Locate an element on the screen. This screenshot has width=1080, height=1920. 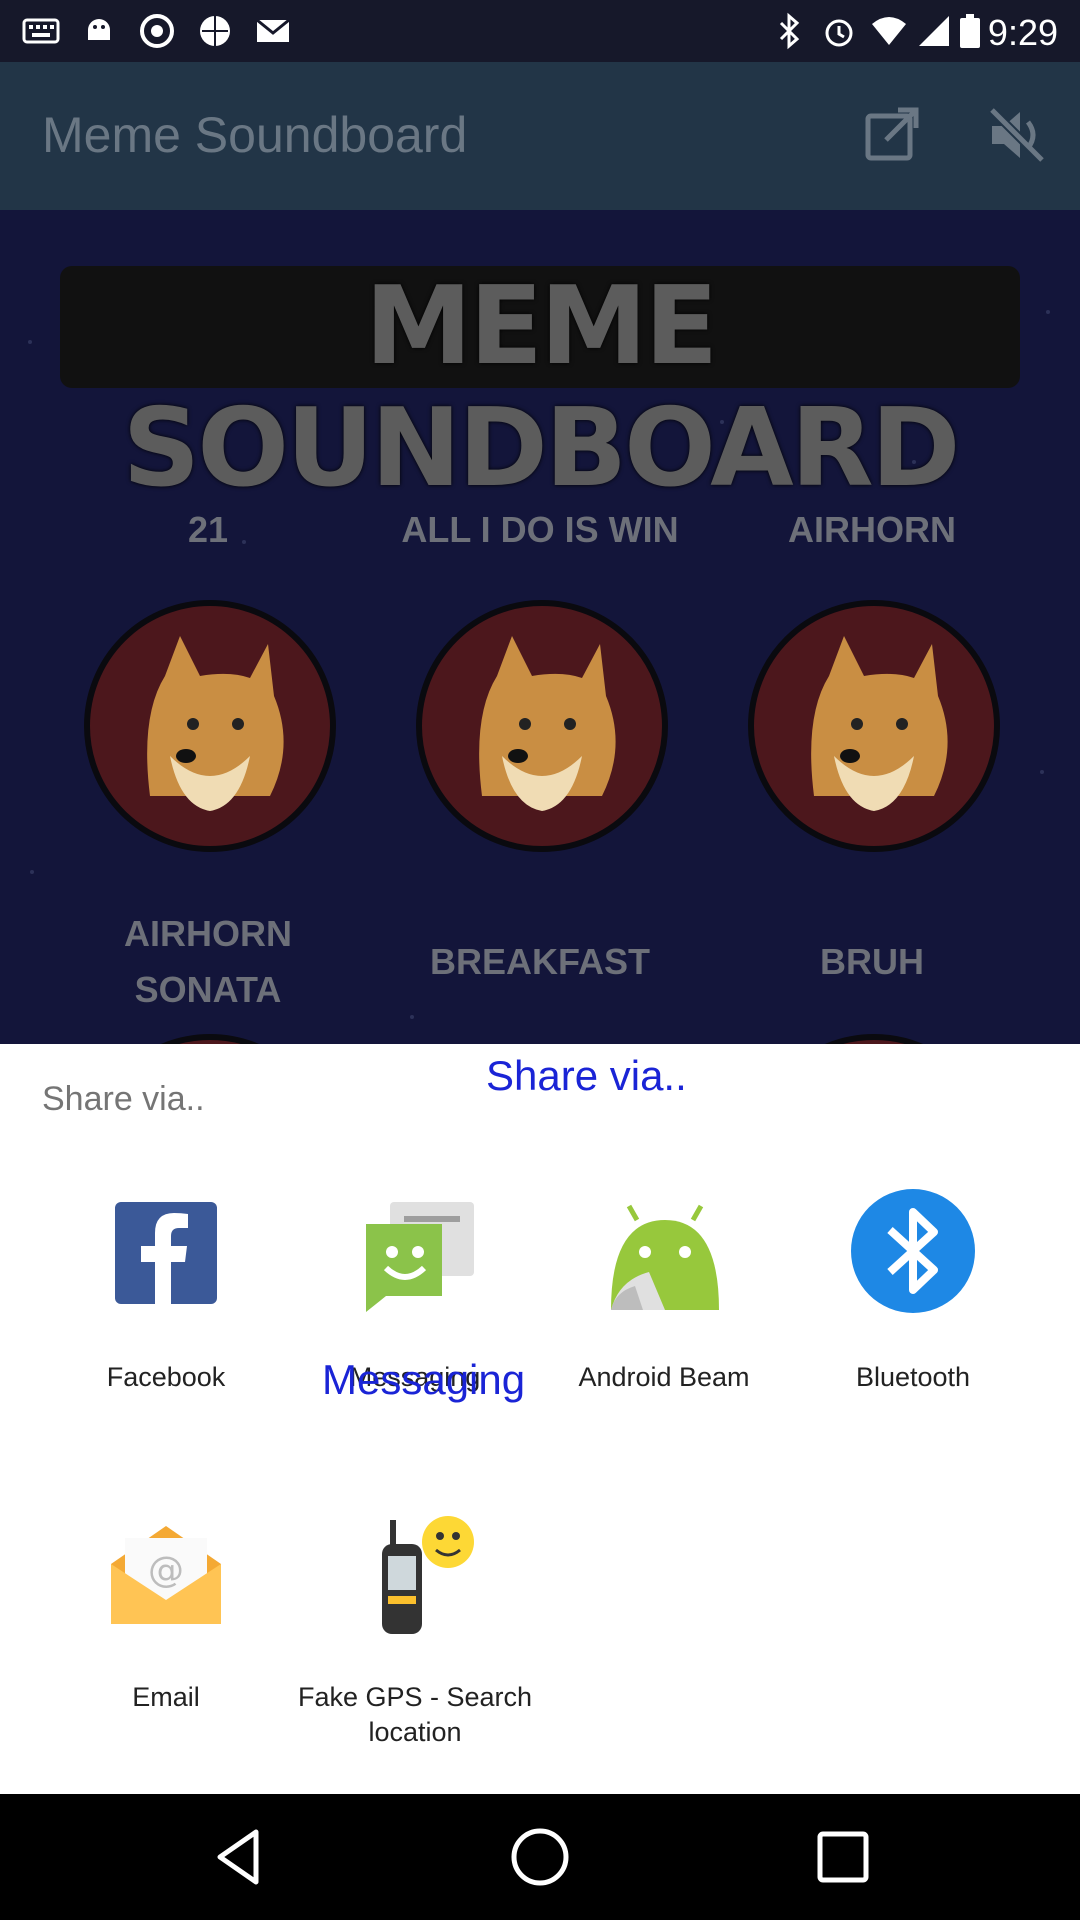
sound-label: ALL I DO IS WIN is located at coordinates (540, 529).